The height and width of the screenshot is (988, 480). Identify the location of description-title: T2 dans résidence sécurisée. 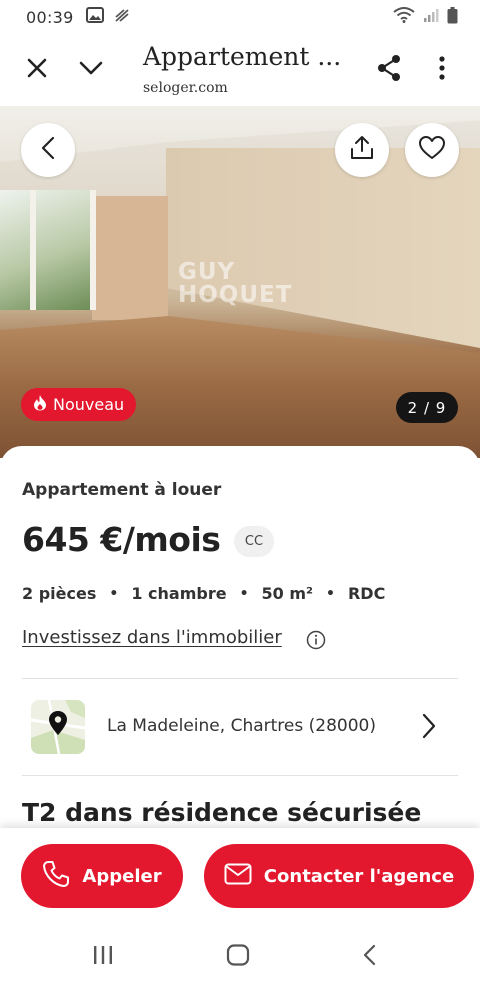
(222, 812).